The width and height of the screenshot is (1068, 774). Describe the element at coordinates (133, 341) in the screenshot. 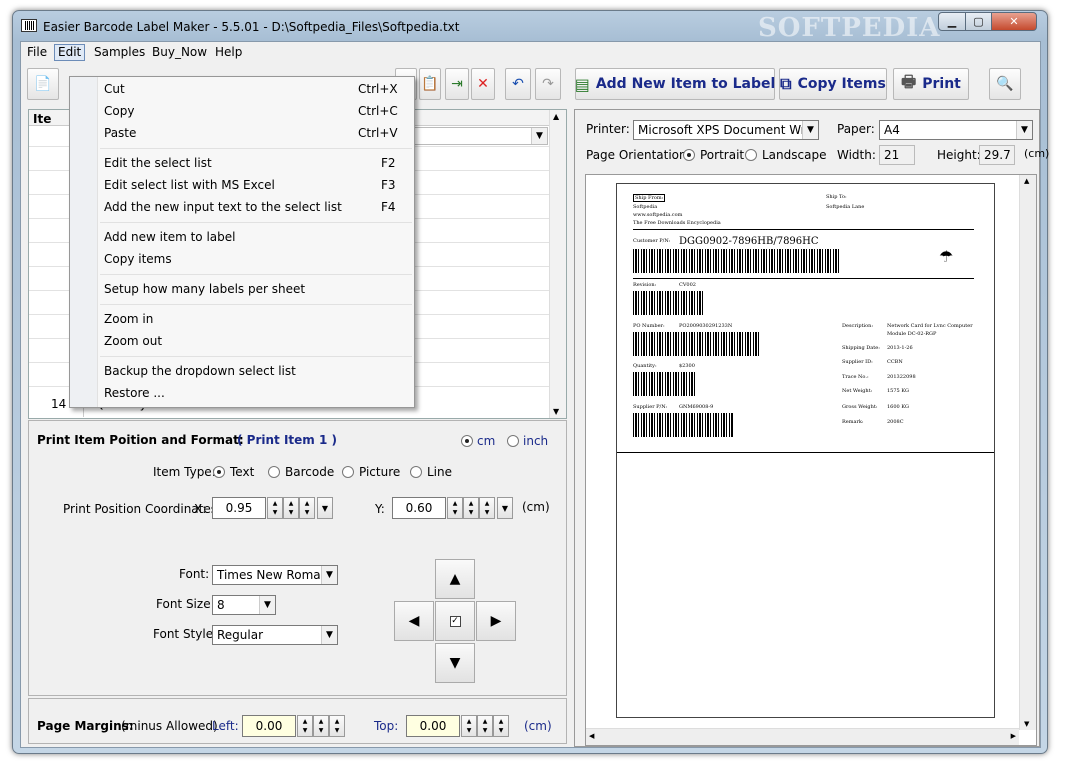

I see `menu-item-zoom-out: Zoom out` at that location.